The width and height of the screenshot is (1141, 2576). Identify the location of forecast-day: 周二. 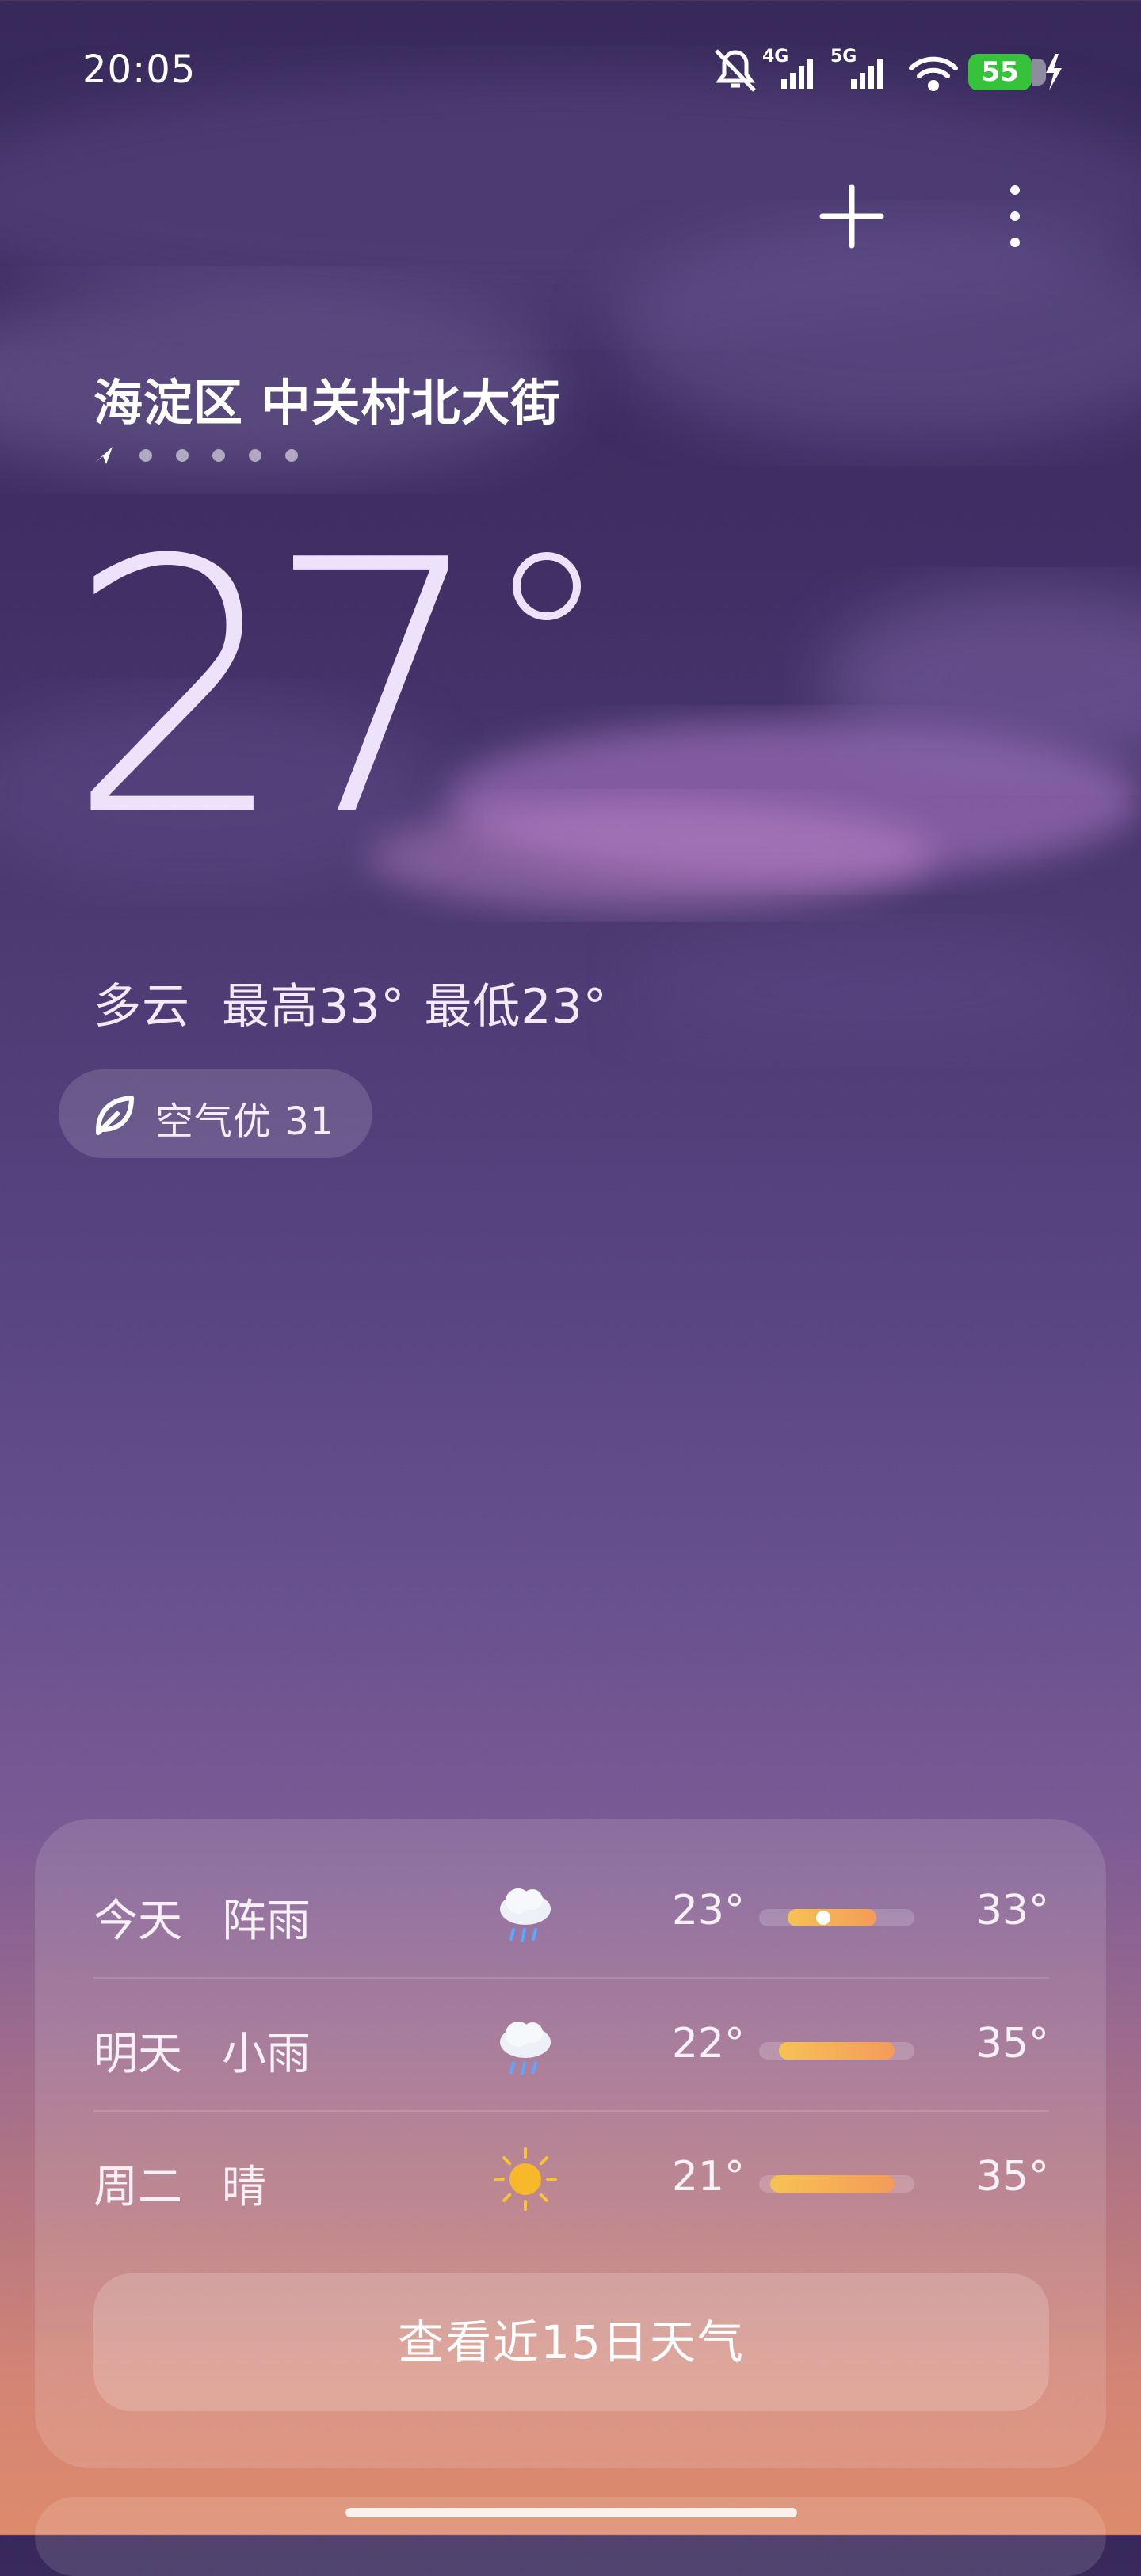
(137, 2188).